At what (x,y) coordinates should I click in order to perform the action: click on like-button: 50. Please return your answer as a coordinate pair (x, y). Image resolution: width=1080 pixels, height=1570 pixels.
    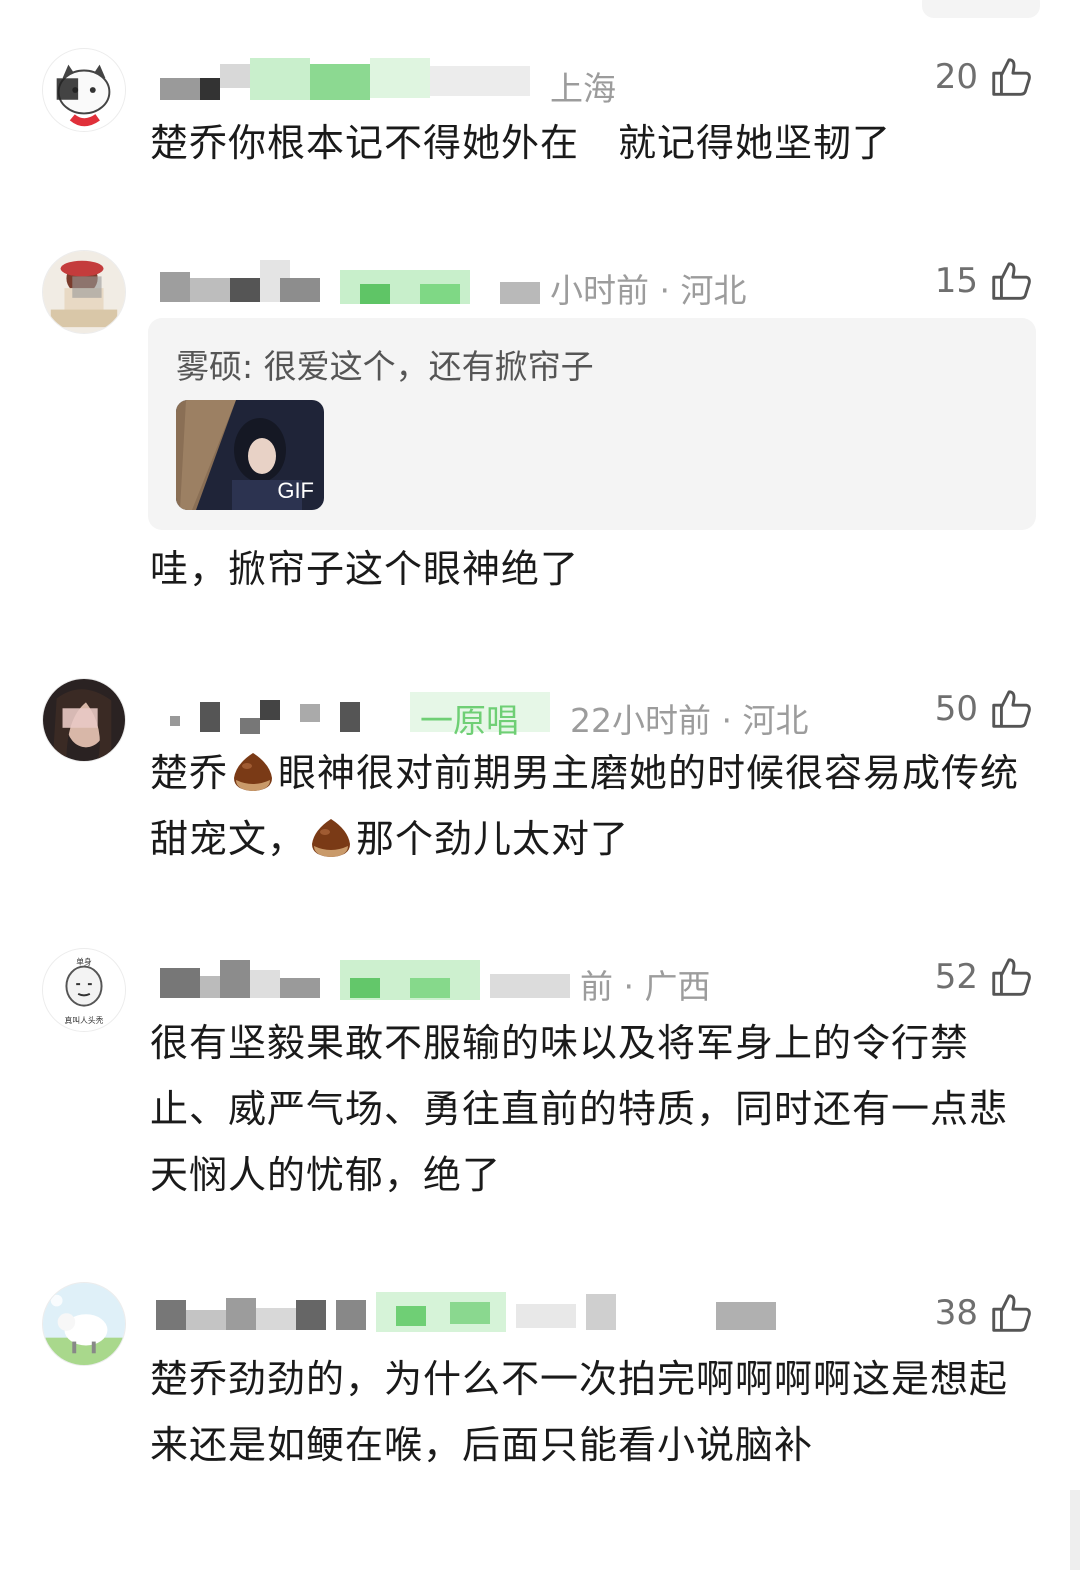
    Looking at the image, I should click on (984, 709).